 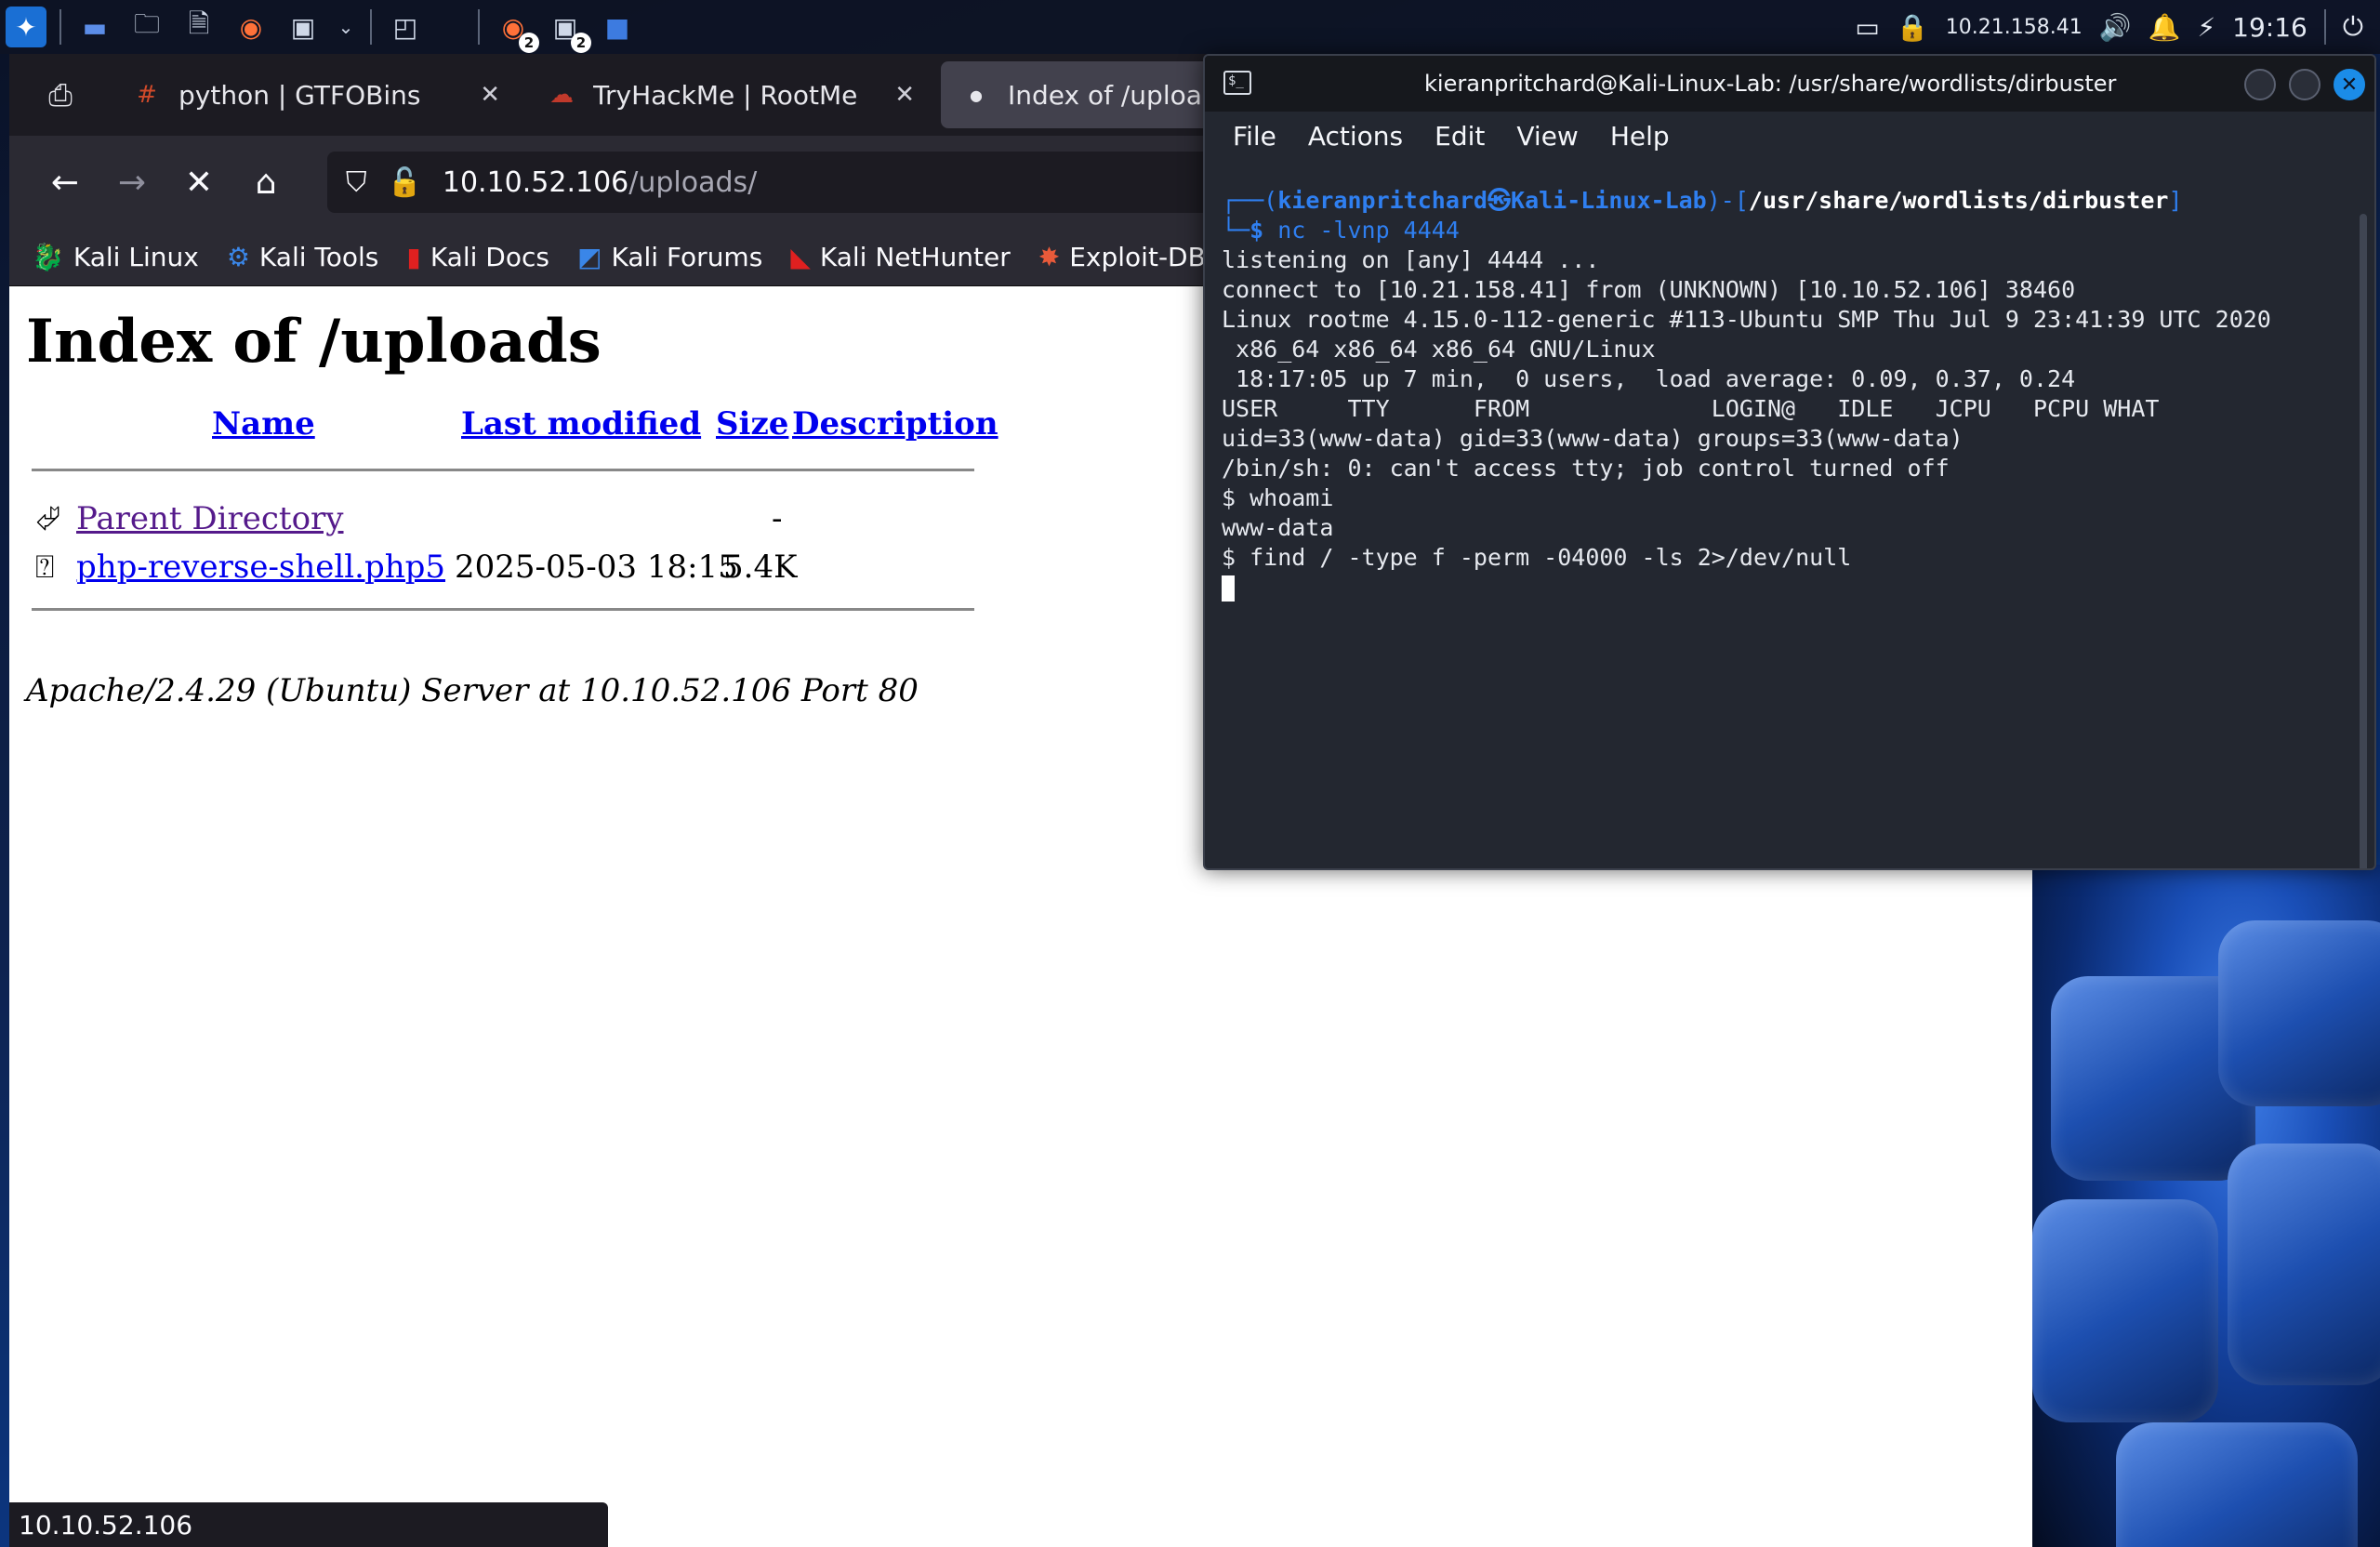 I want to click on firefox-icon: ◉, so click(x=251, y=27).